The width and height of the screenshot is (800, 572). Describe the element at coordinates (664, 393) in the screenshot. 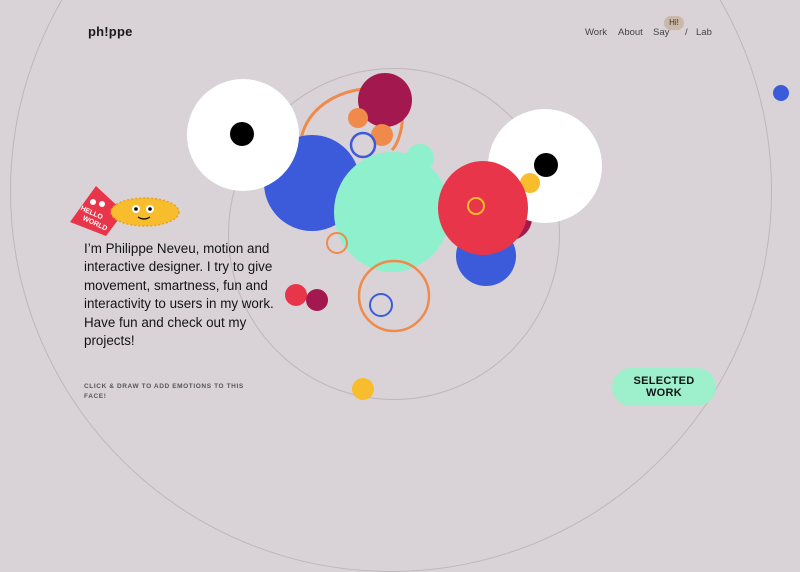

I see `selected-work-line2: WORK` at that location.